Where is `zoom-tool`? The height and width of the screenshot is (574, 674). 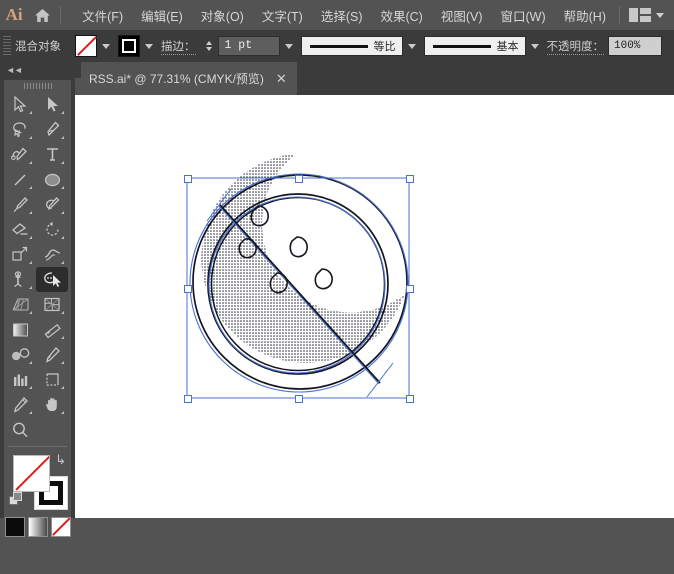
zoom-tool is located at coordinates (20, 429).